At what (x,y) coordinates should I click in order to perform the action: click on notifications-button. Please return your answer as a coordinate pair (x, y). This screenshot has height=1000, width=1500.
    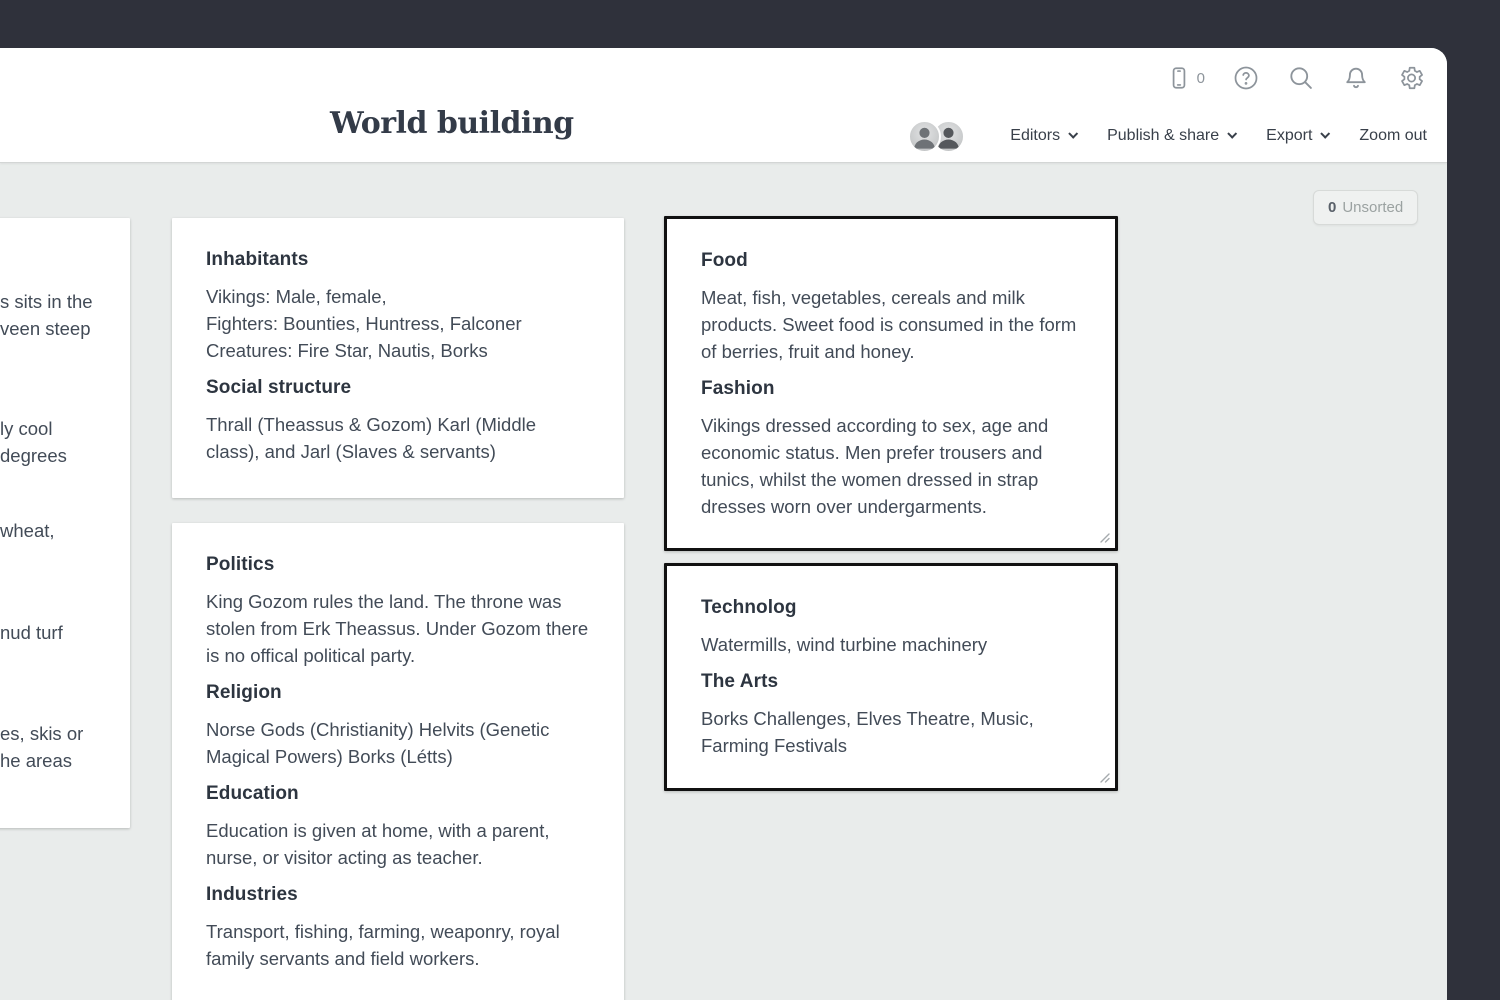
    Looking at the image, I should click on (1356, 78).